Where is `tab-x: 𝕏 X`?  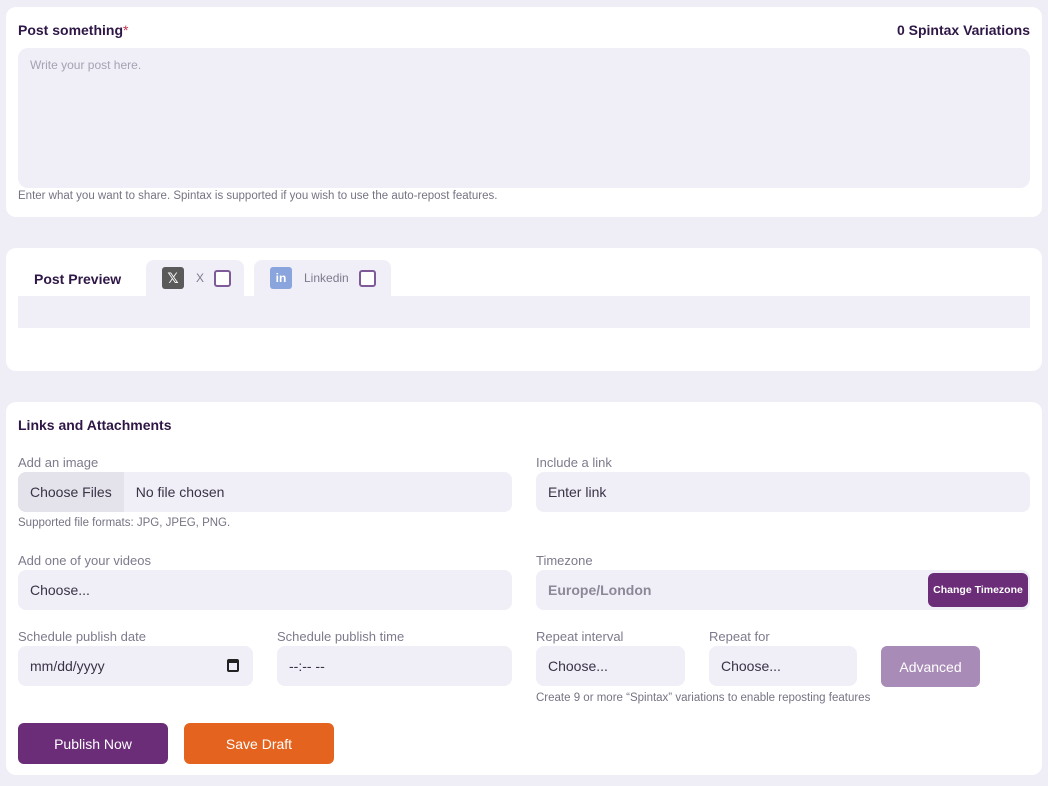
tab-x: 𝕏 X is located at coordinates (195, 278).